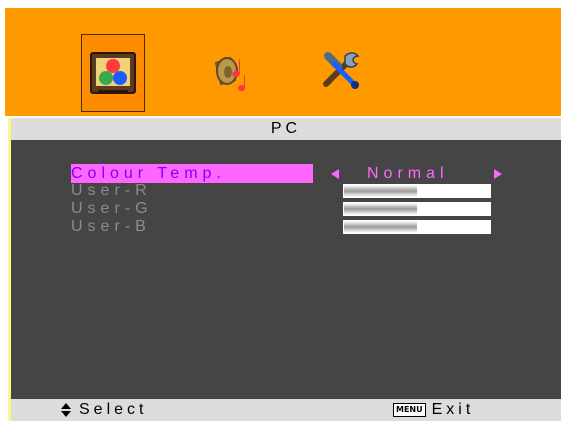 This screenshot has height=421, width=564. I want to click on user-b-label: User-B, so click(111, 226).